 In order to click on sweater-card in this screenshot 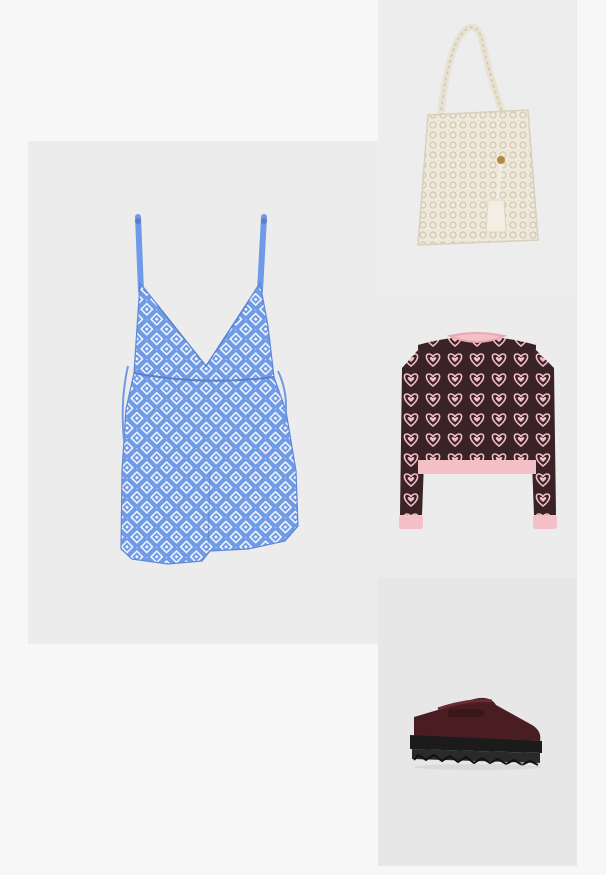, I will do `click(477, 433)`.